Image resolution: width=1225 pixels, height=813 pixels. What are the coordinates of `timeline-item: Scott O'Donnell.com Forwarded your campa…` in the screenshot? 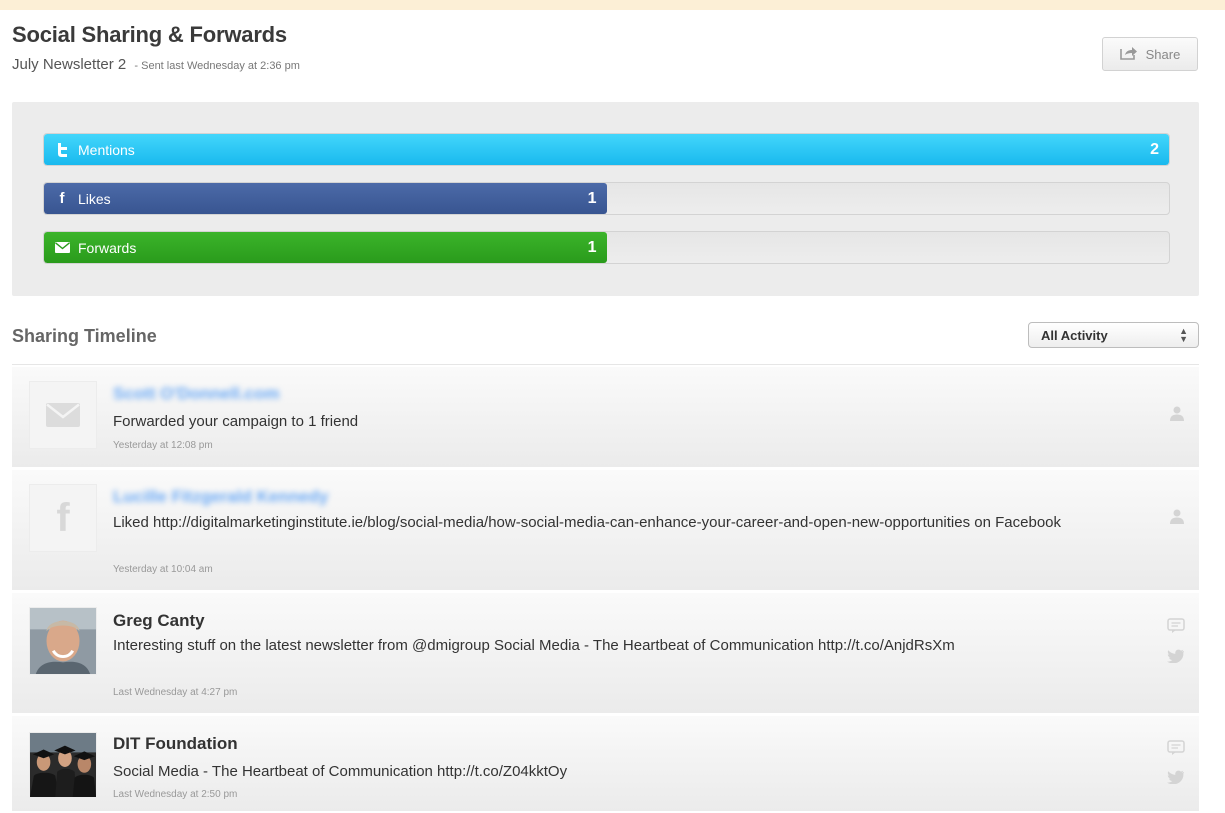 It's located at (605, 417).